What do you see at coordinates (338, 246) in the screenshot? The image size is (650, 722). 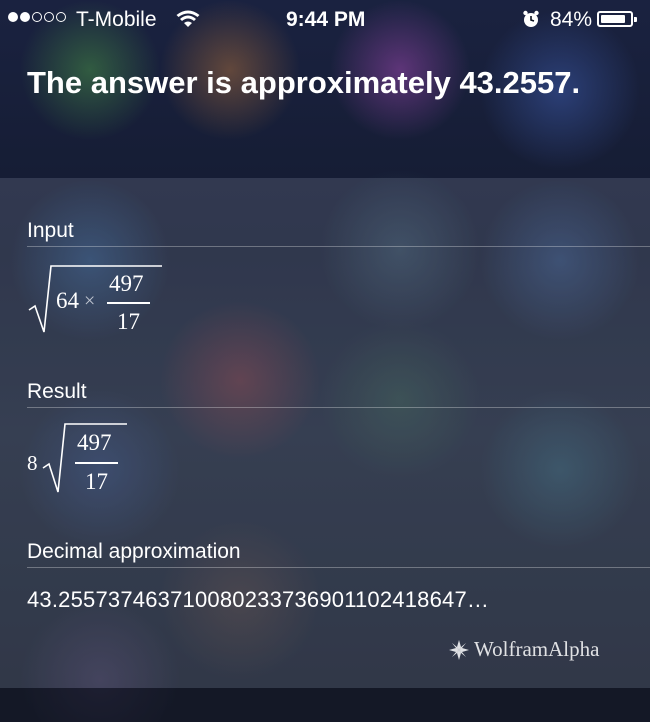 I see `input-pod-divider` at bounding box center [338, 246].